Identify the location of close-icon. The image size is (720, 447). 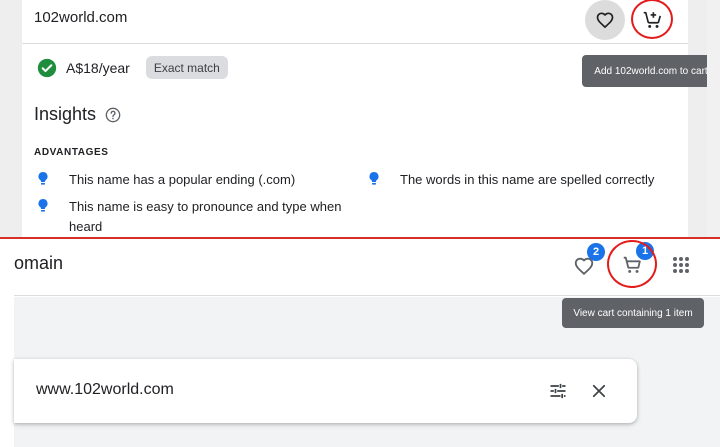
(599, 391).